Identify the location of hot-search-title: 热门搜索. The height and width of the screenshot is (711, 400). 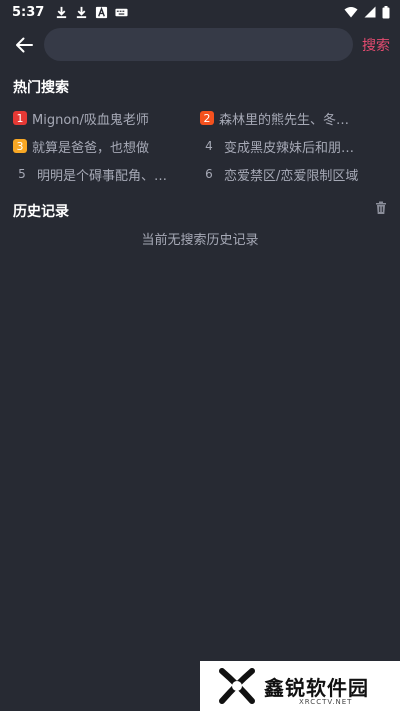
(41, 88).